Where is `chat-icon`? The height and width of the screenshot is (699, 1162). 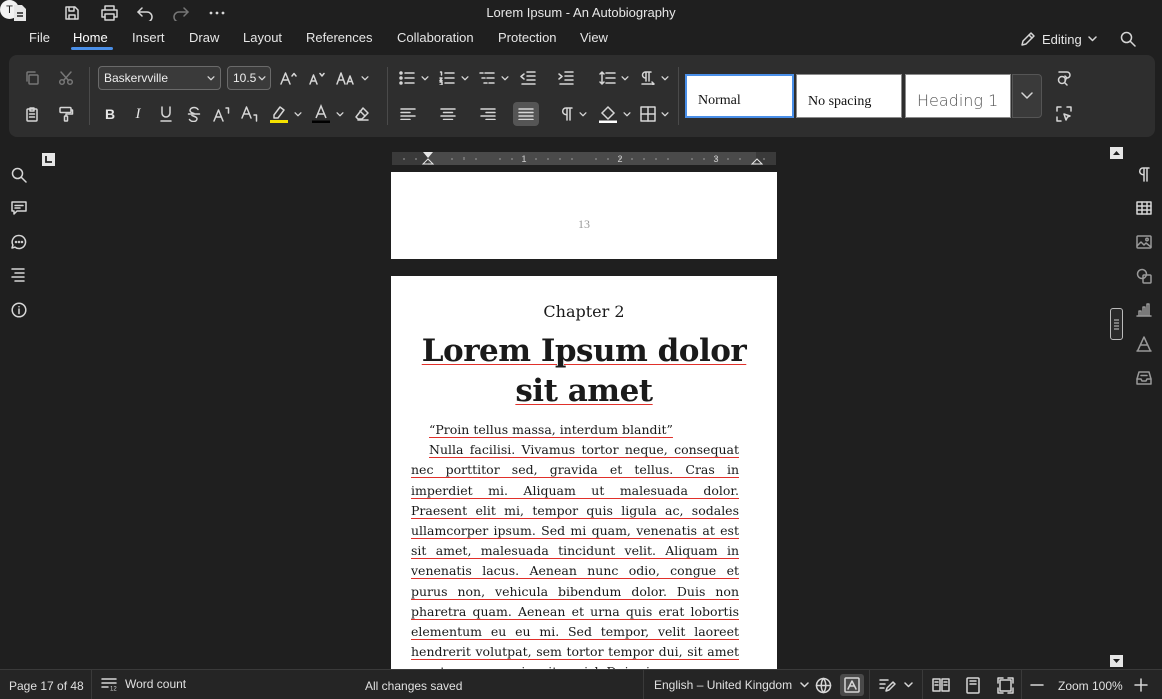
chat-icon is located at coordinates (19, 242).